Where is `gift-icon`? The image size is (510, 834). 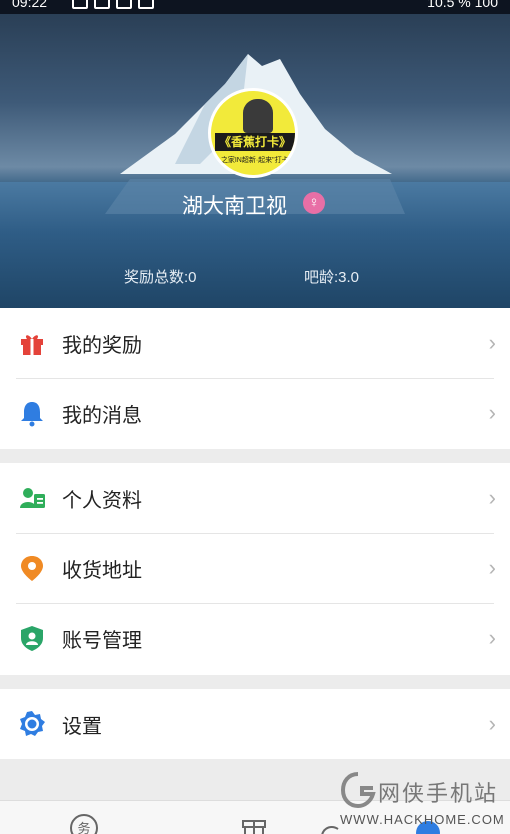 gift-icon is located at coordinates (32, 345).